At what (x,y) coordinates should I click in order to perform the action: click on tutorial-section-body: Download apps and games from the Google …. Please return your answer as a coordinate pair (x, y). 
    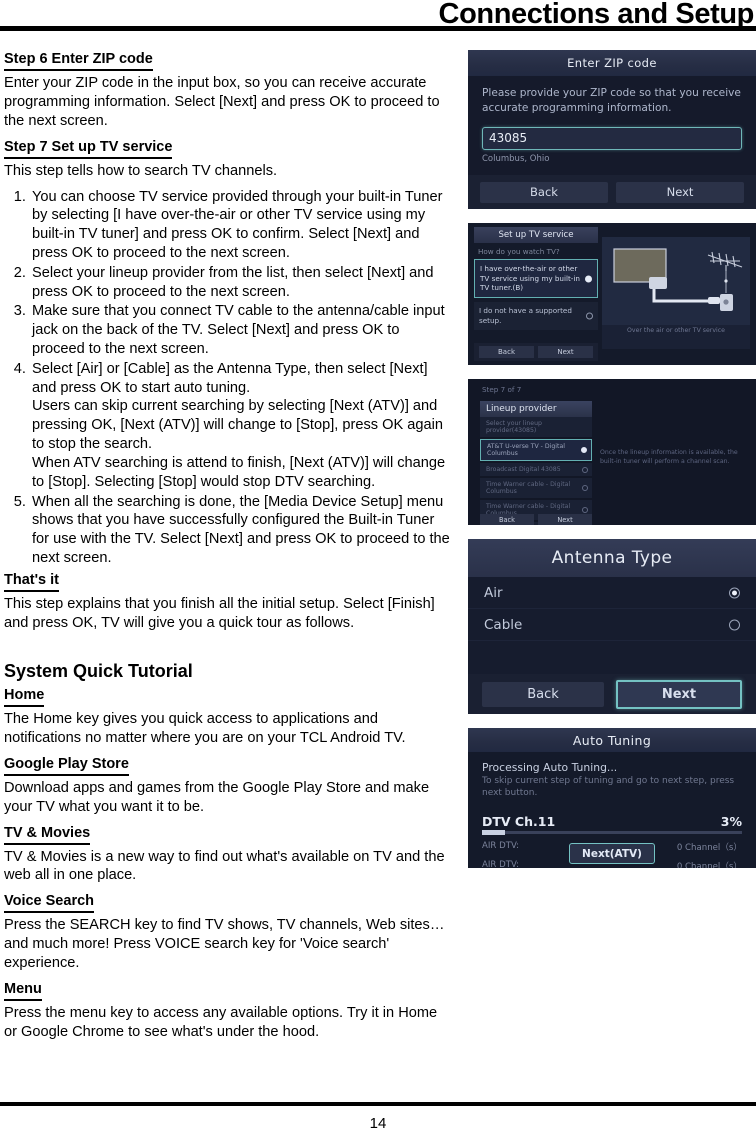
    Looking at the image, I should click on (217, 797).